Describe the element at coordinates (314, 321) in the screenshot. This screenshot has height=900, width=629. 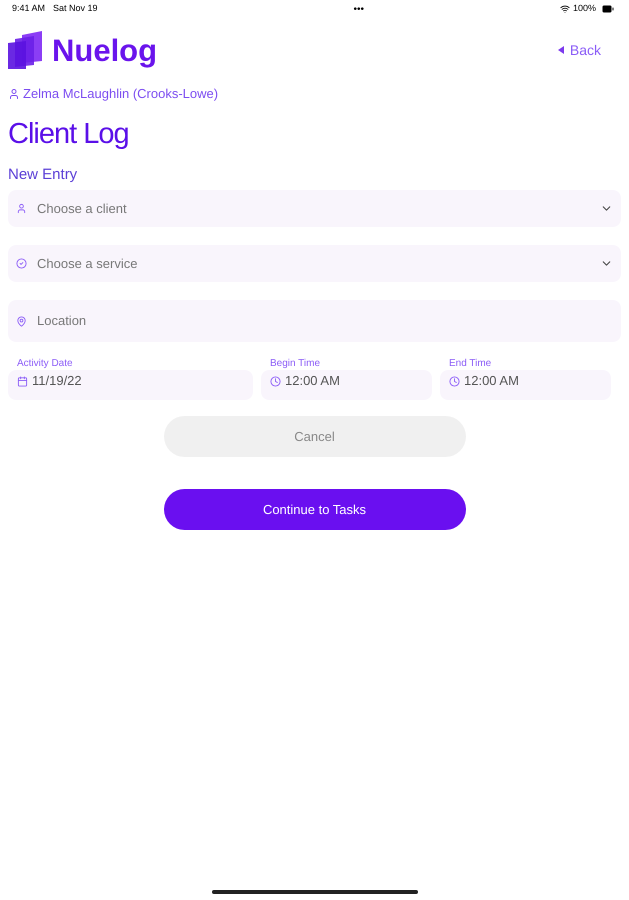
I see `input-field: Location` at that location.